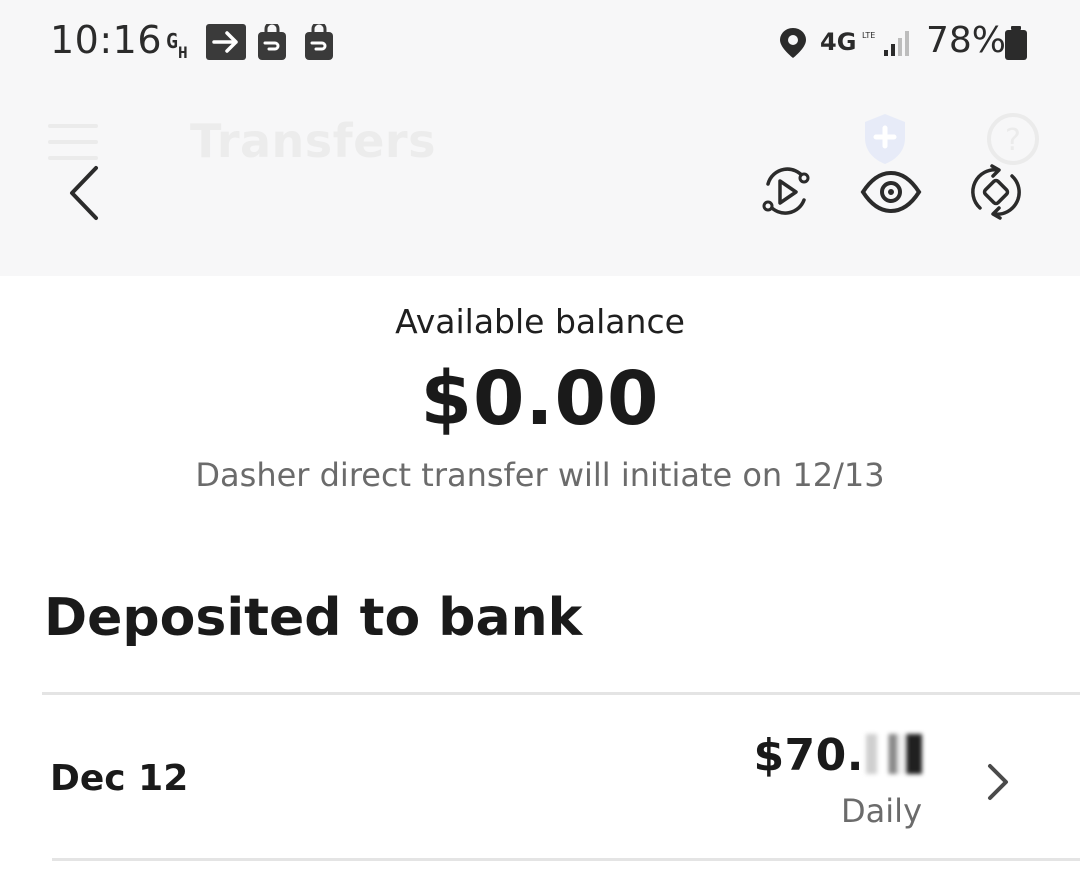 The image size is (1080, 890). What do you see at coordinates (85, 193) in the screenshot?
I see `back-icon` at bounding box center [85, 193].